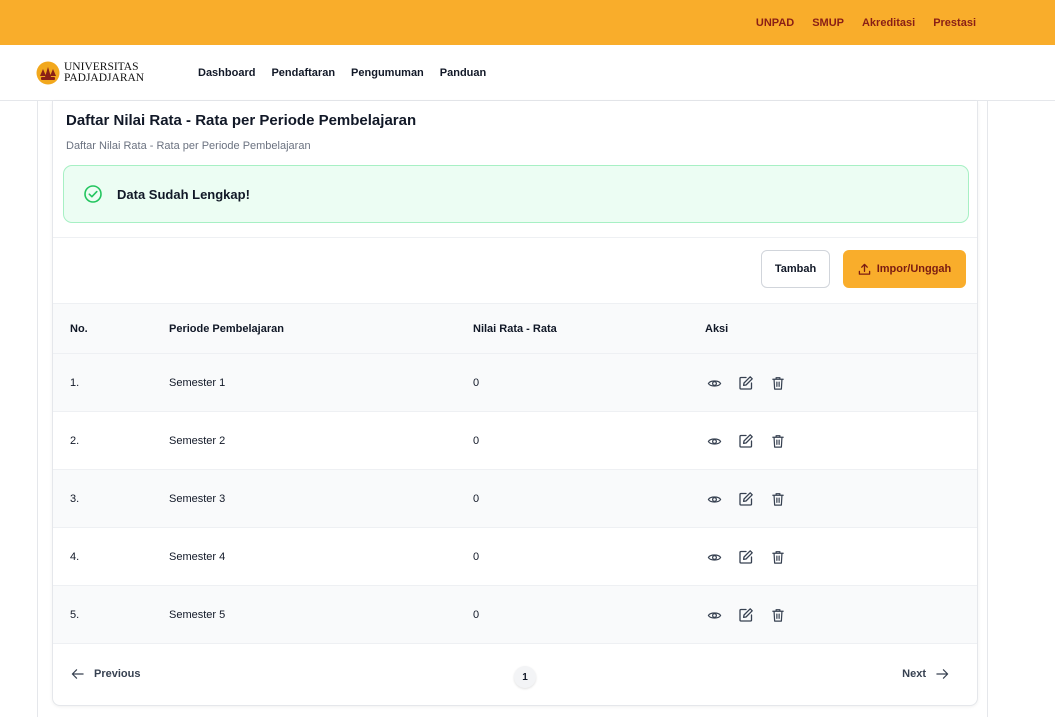 Image resolution: width=1055 pixels, height=717 pixels. What do you see at coordinates (183, 194) in the screenshot?
I see `alert-text: Data Sudah Lengkap!` at bounding box center [183, 194].